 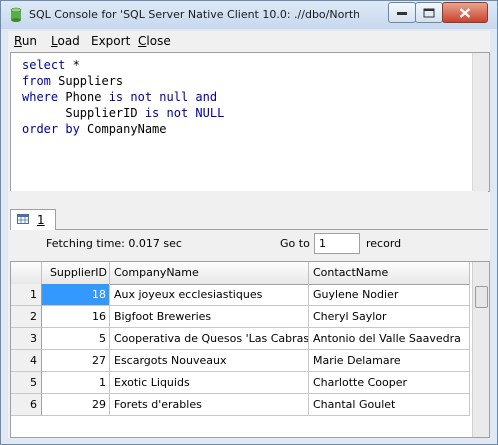 What do you see at coordinates (72, 65) in the screenshot?
I see `sql-text: *` at bounding box center [72, 65].